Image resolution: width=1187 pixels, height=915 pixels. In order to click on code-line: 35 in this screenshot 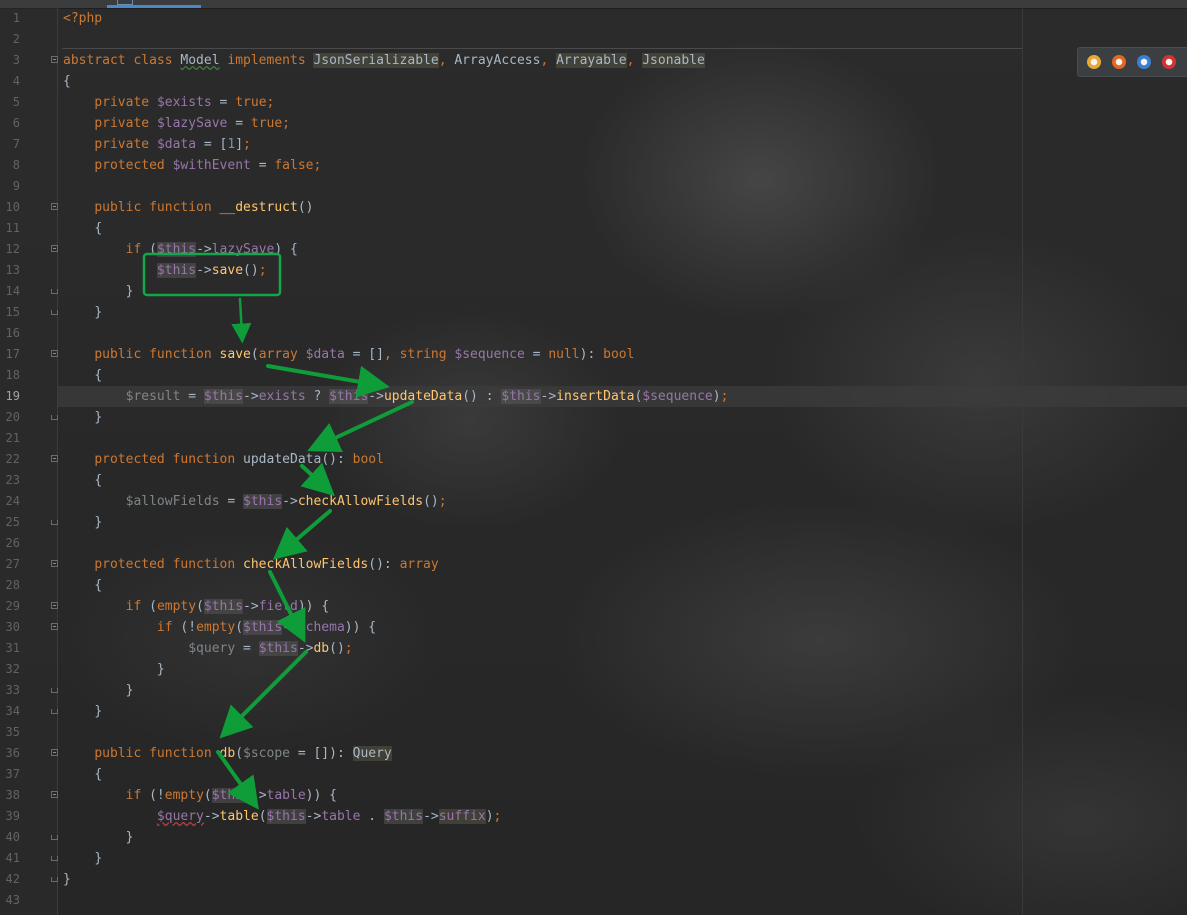, I will do `click(593, 732)`.